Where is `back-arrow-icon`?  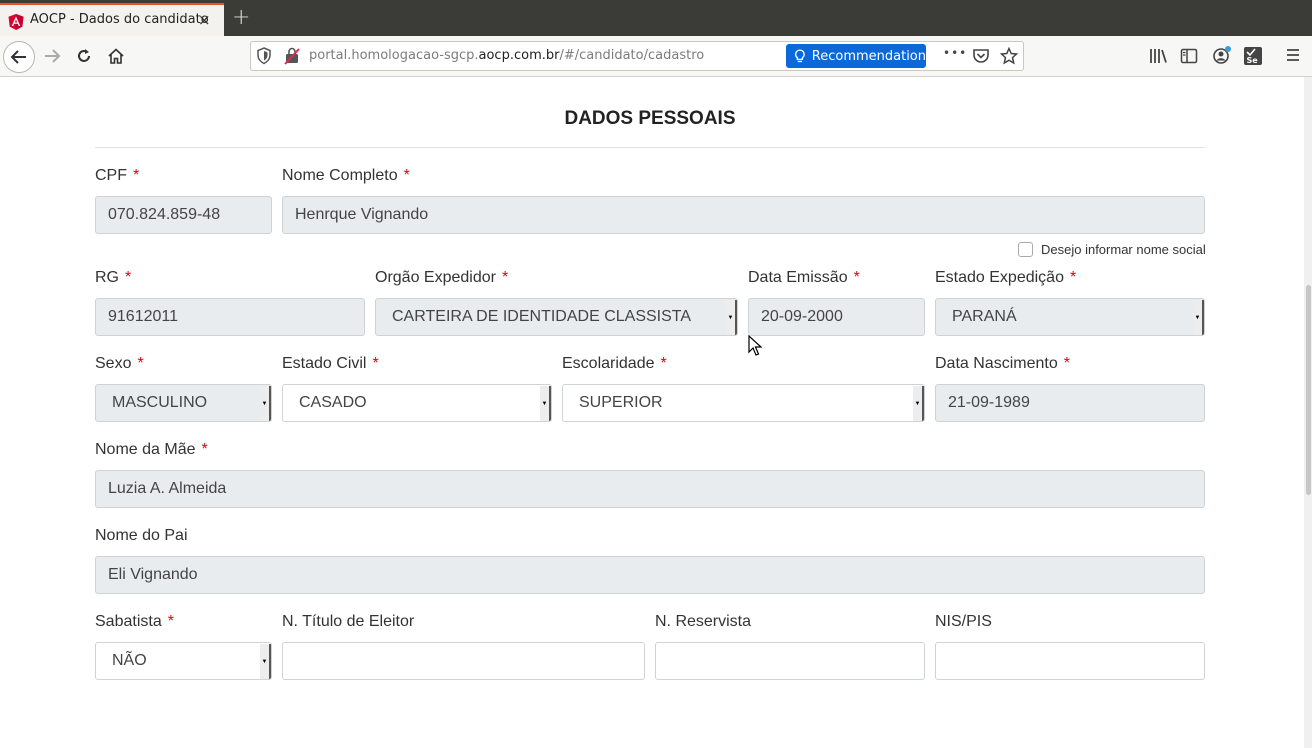 back-arrow-icon is located at coordinates (18, 57).